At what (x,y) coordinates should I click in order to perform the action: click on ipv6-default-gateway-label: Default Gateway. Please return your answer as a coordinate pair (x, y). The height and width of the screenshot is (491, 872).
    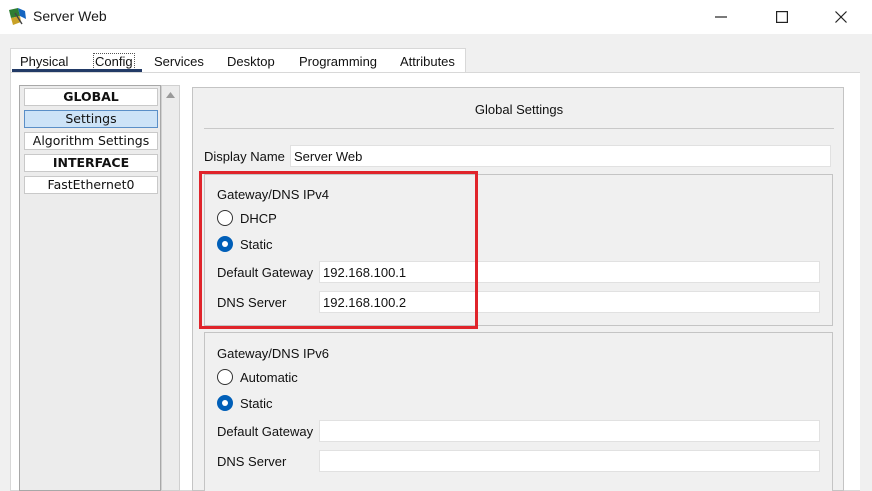
    Looking at the image, I should click on (265, 431).